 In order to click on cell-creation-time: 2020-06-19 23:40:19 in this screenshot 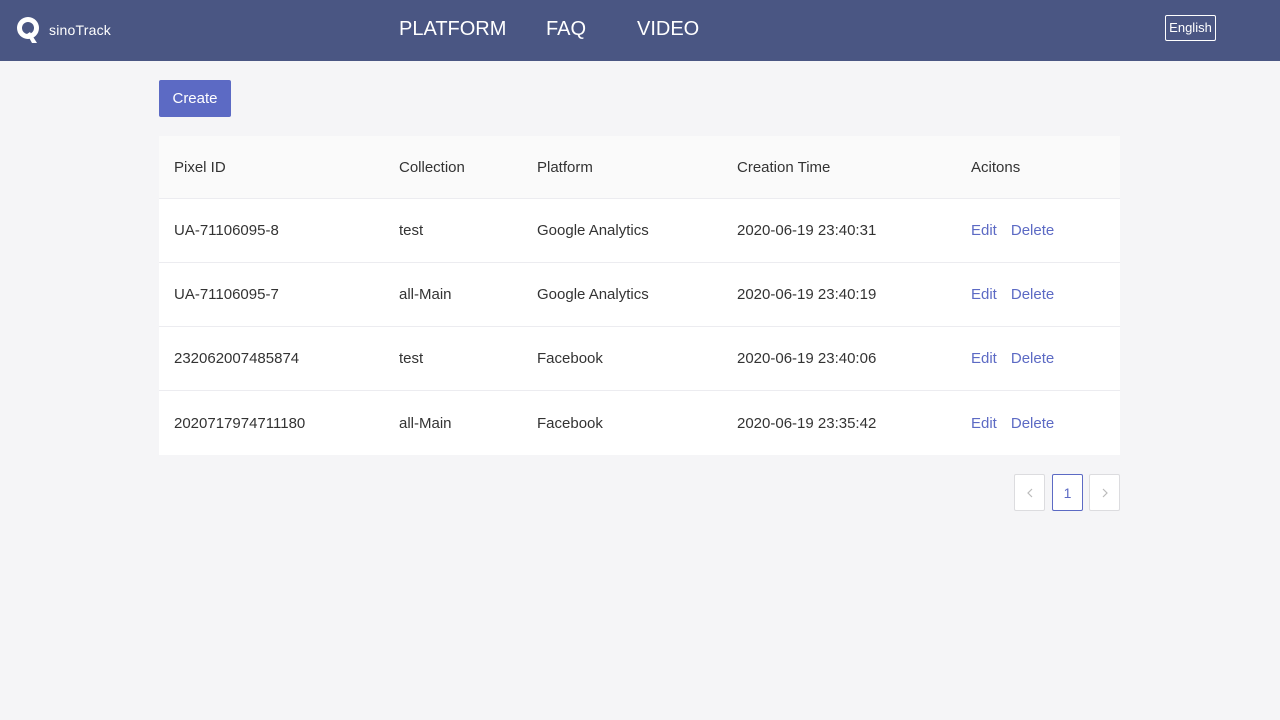, I will do `click(807, 294)`.